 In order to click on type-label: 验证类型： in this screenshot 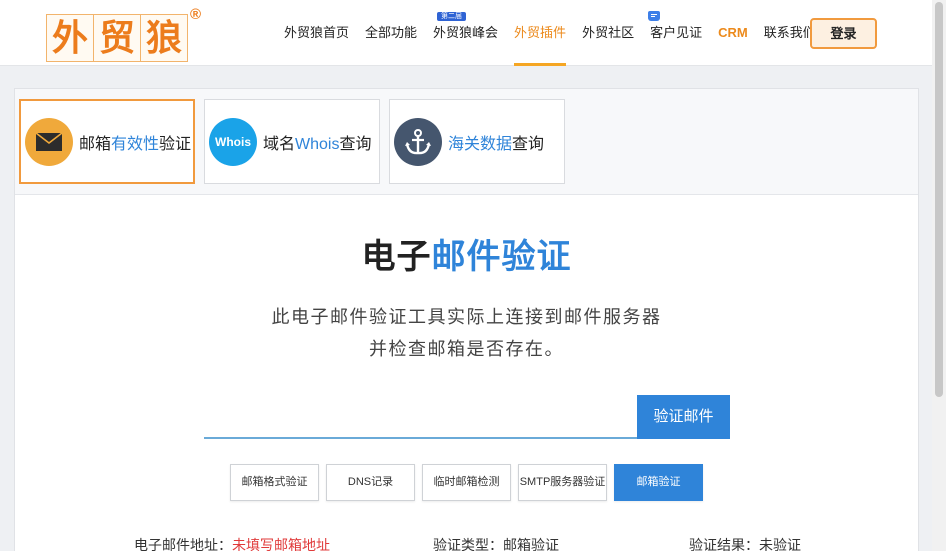, I will do `click(468, 544)`.